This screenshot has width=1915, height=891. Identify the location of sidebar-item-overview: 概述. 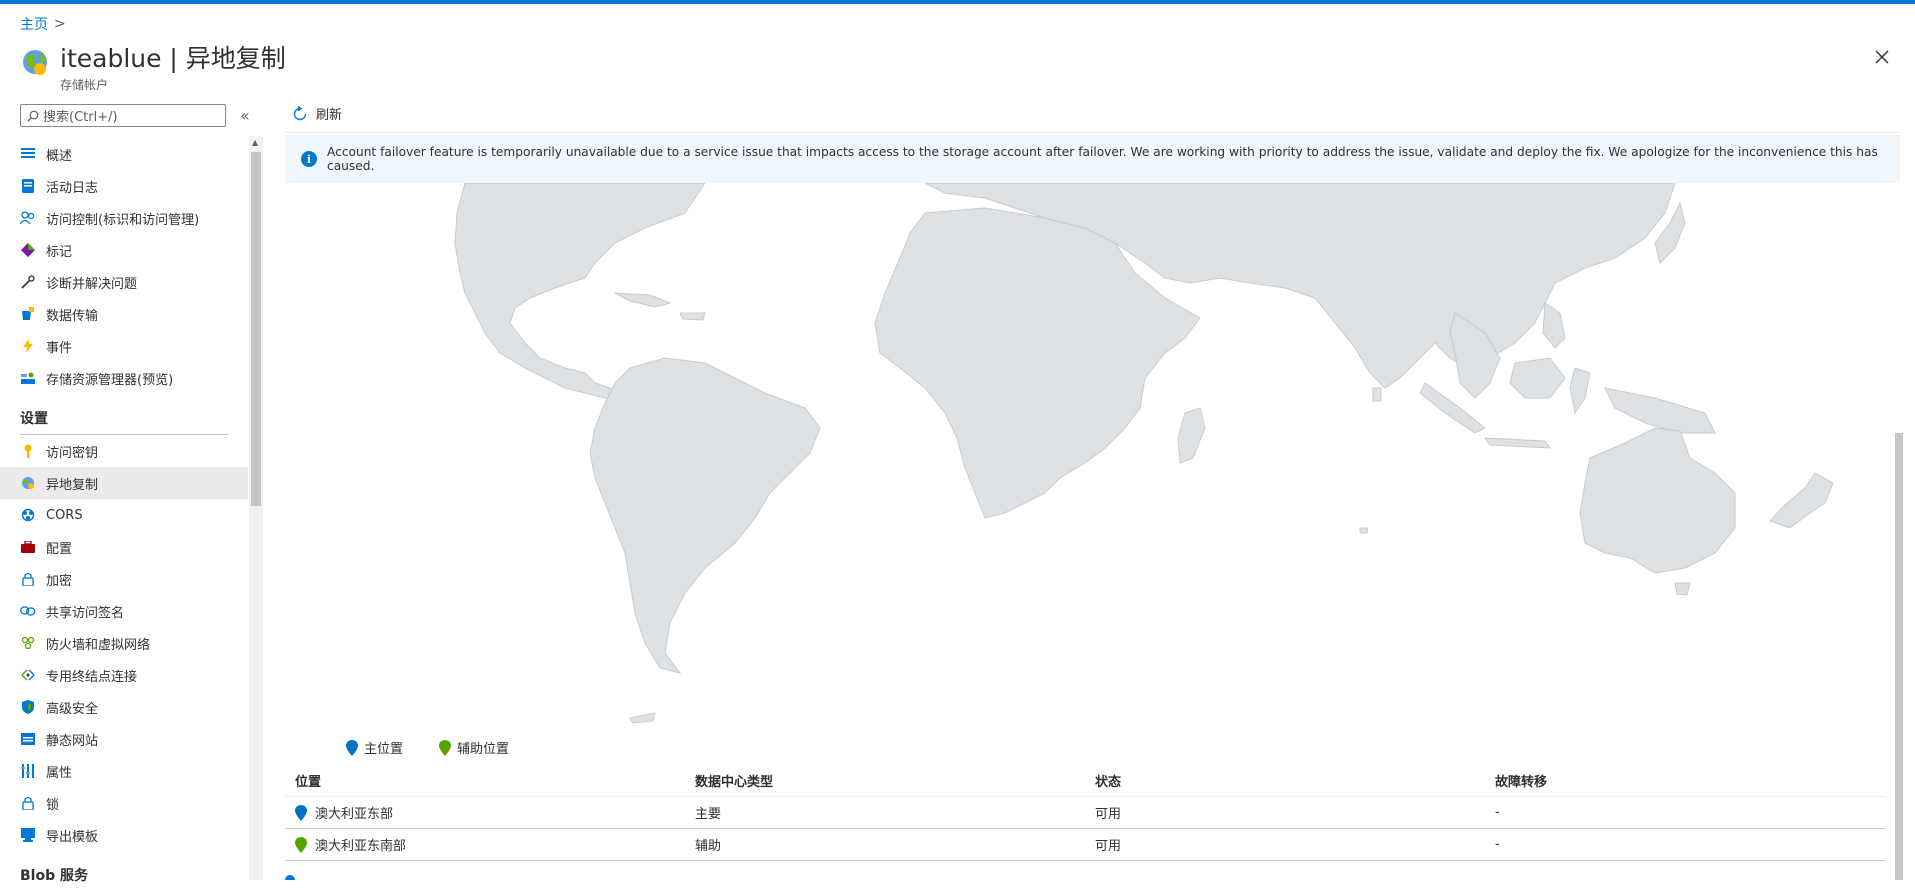
(124, 154).